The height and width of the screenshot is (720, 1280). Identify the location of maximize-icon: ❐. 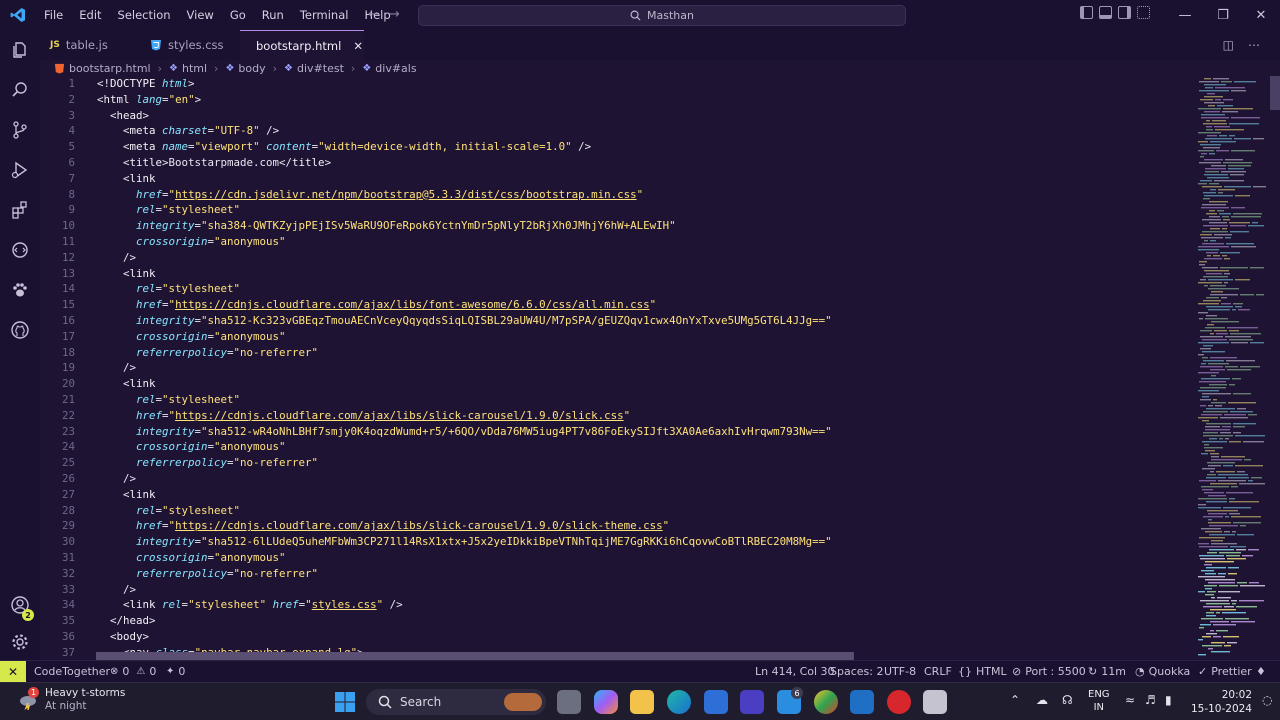
(1223, 15).